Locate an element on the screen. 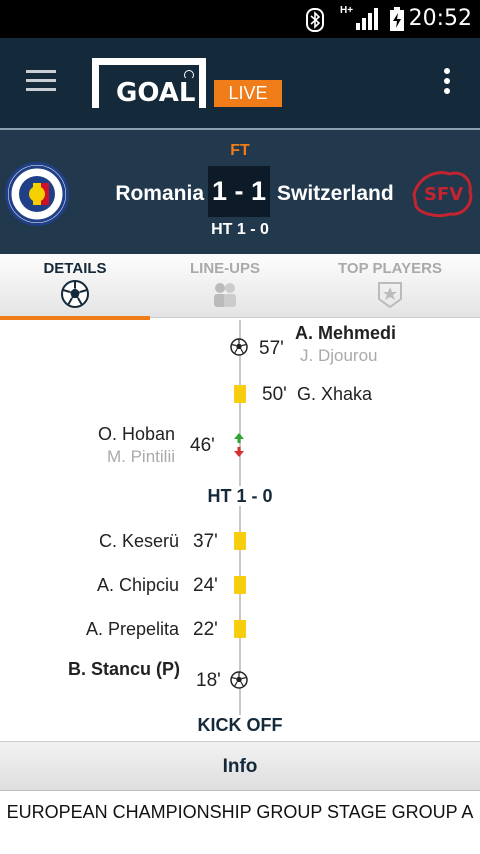 This screenshot has height=854, width=480. event-player-out: M. Pintilii is located at coordinates (140, 456).